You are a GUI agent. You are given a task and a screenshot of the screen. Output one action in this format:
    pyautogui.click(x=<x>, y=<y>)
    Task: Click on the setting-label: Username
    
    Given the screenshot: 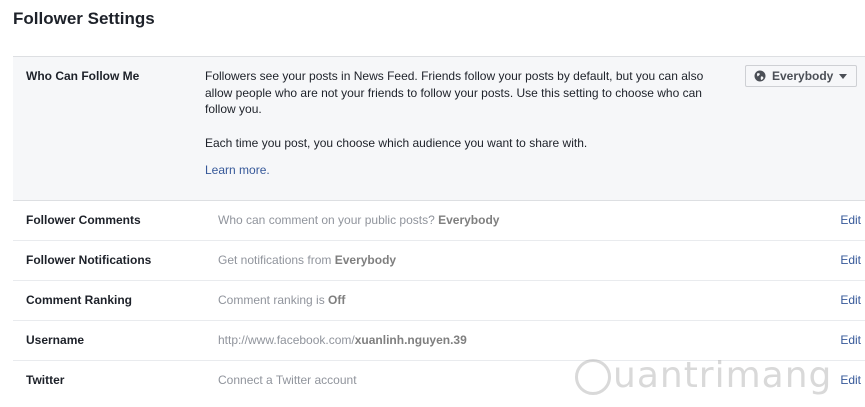 What is the action you would take?
    pyautogui.click(x=55, y=340)
    